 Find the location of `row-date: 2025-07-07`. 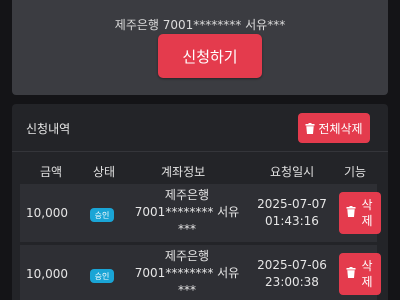

row-date: 2025-07-07 is located at coordinates (292, 204).